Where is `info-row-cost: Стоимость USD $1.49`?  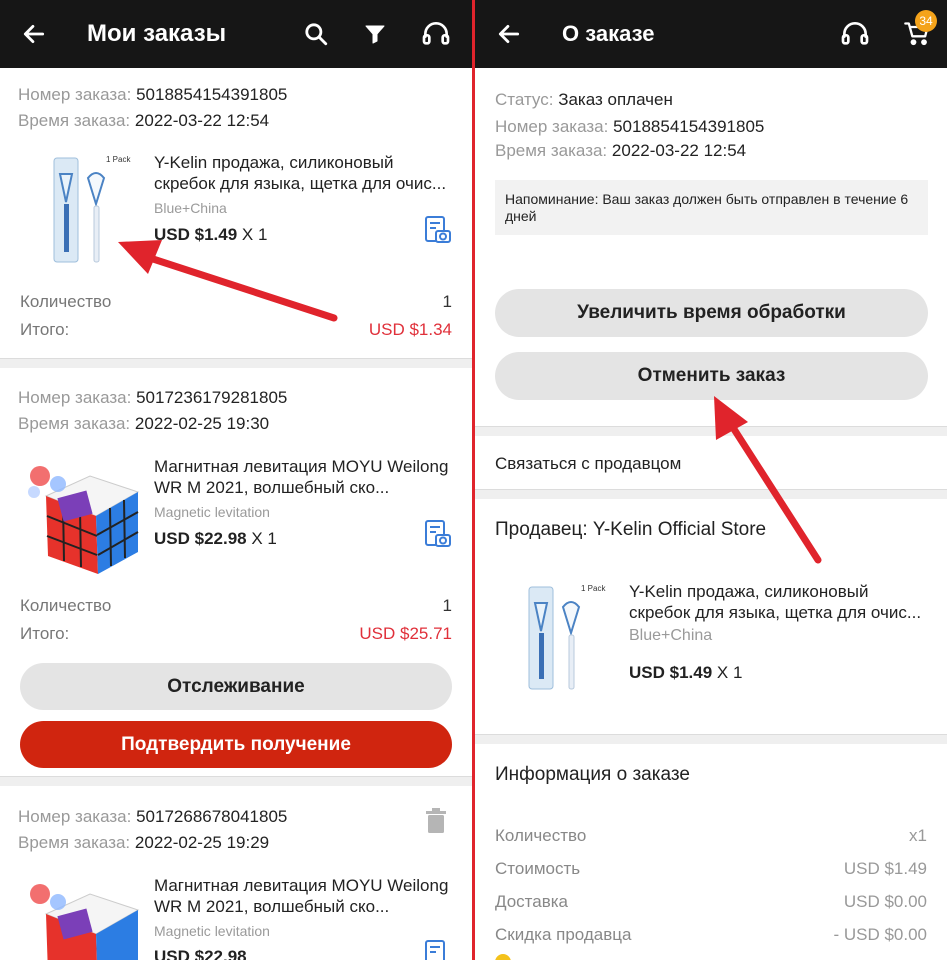 info-row-cost: Стоимость USD $1.49 is located at coordinates (711, 868).